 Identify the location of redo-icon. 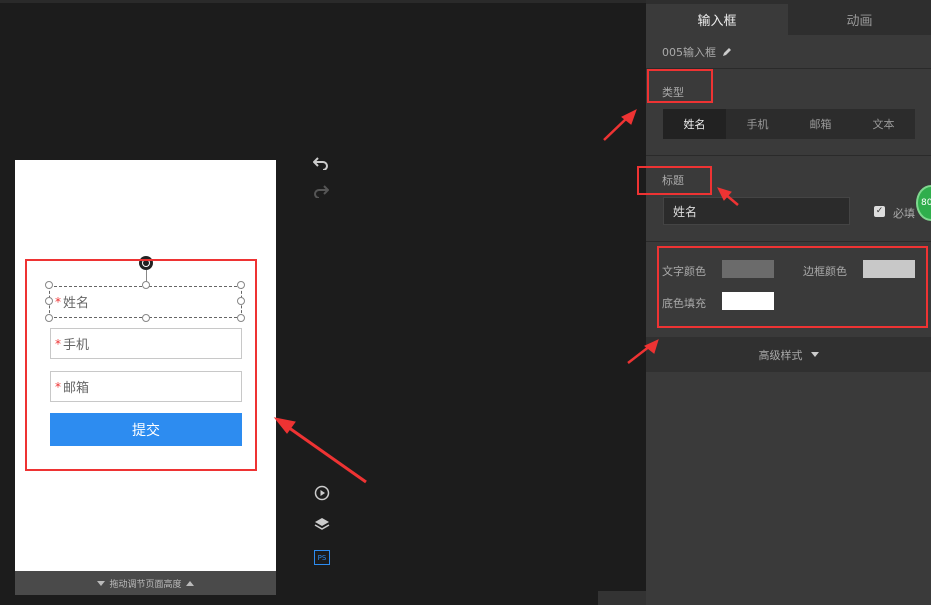
(321, 191).